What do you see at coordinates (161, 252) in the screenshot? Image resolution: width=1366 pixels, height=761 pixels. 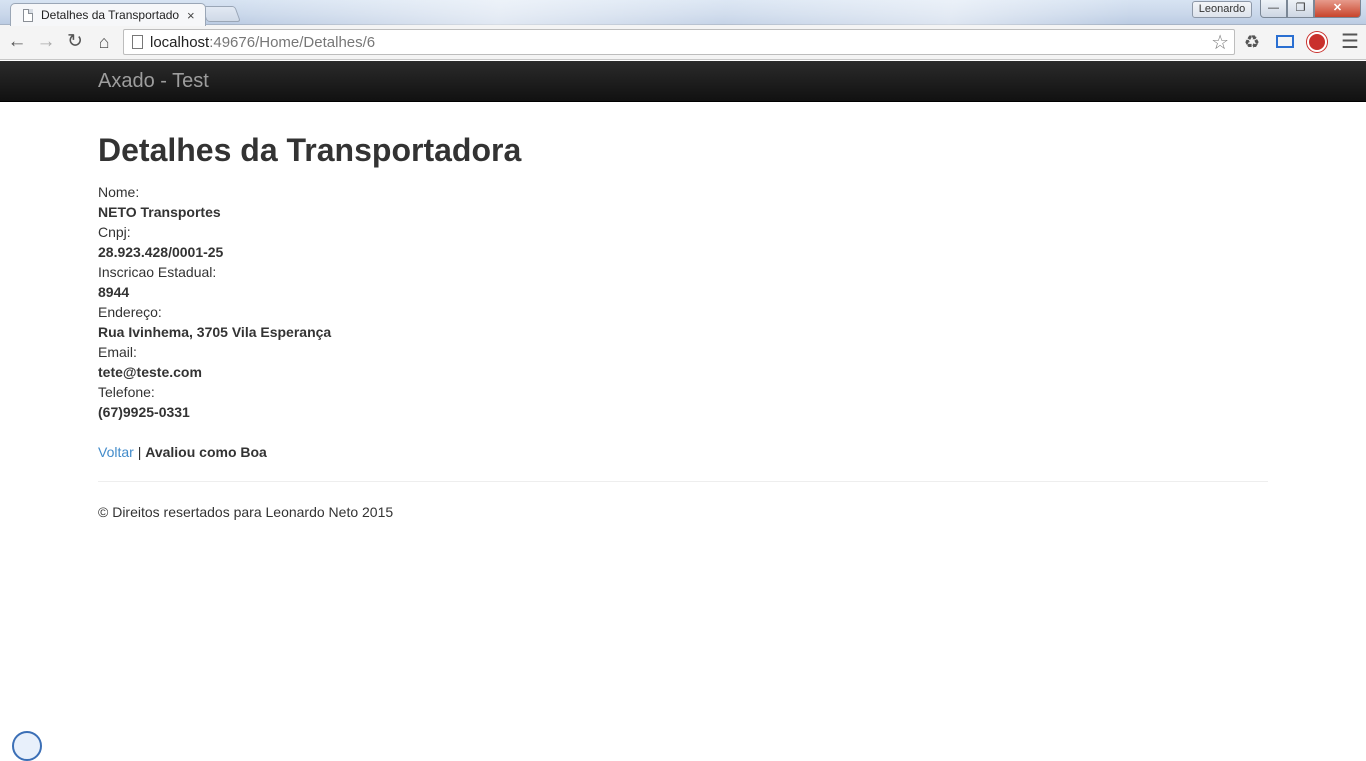 I see `cnpj-value: 28.923.428/0001-25` at bounding box center [161, 252].